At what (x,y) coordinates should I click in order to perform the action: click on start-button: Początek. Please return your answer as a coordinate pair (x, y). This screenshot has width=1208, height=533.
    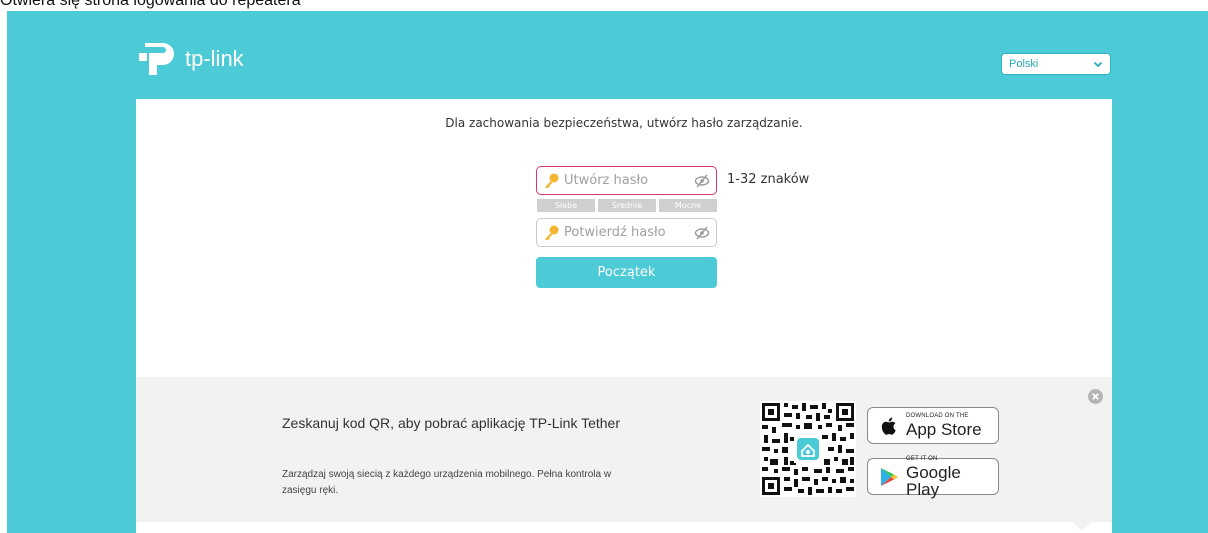
    Looking at the image, I should click on (626, 272).